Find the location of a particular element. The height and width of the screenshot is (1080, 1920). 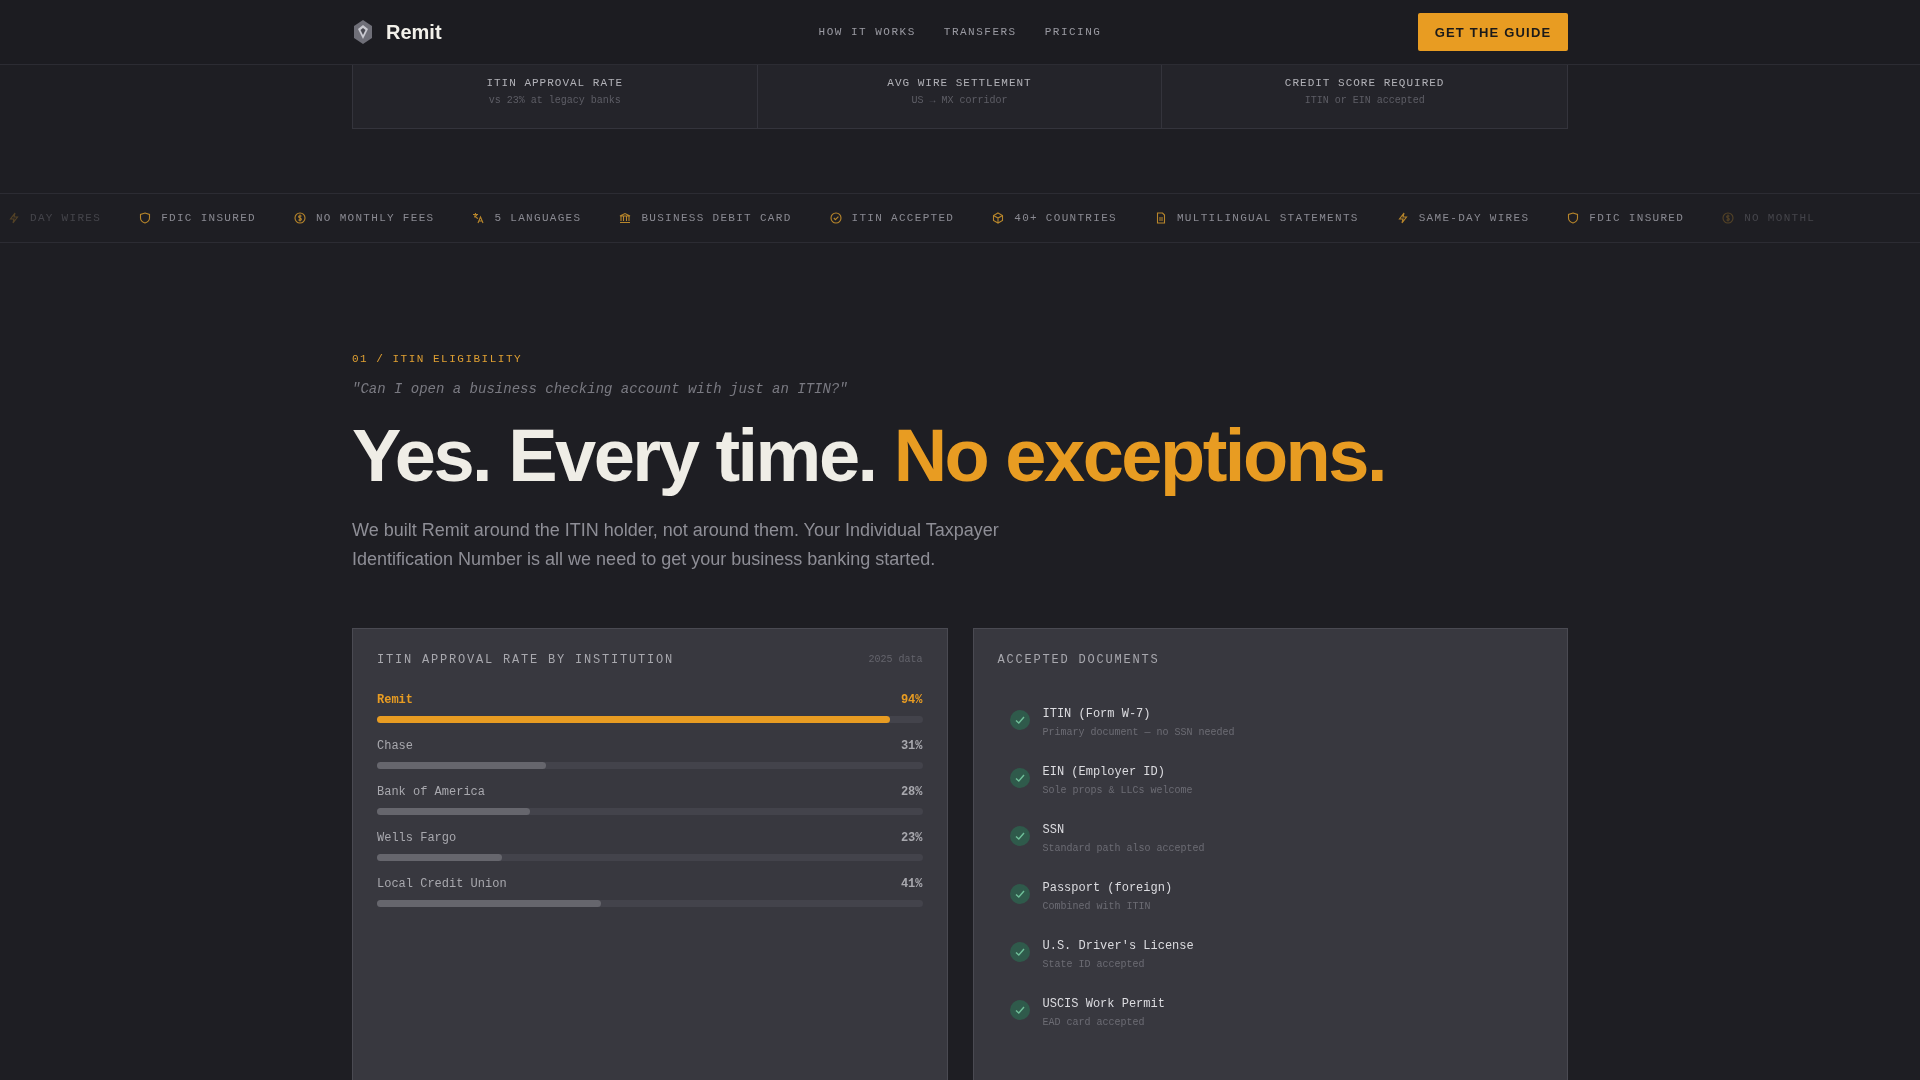

document-icon is located at coordinates (1160, 218).